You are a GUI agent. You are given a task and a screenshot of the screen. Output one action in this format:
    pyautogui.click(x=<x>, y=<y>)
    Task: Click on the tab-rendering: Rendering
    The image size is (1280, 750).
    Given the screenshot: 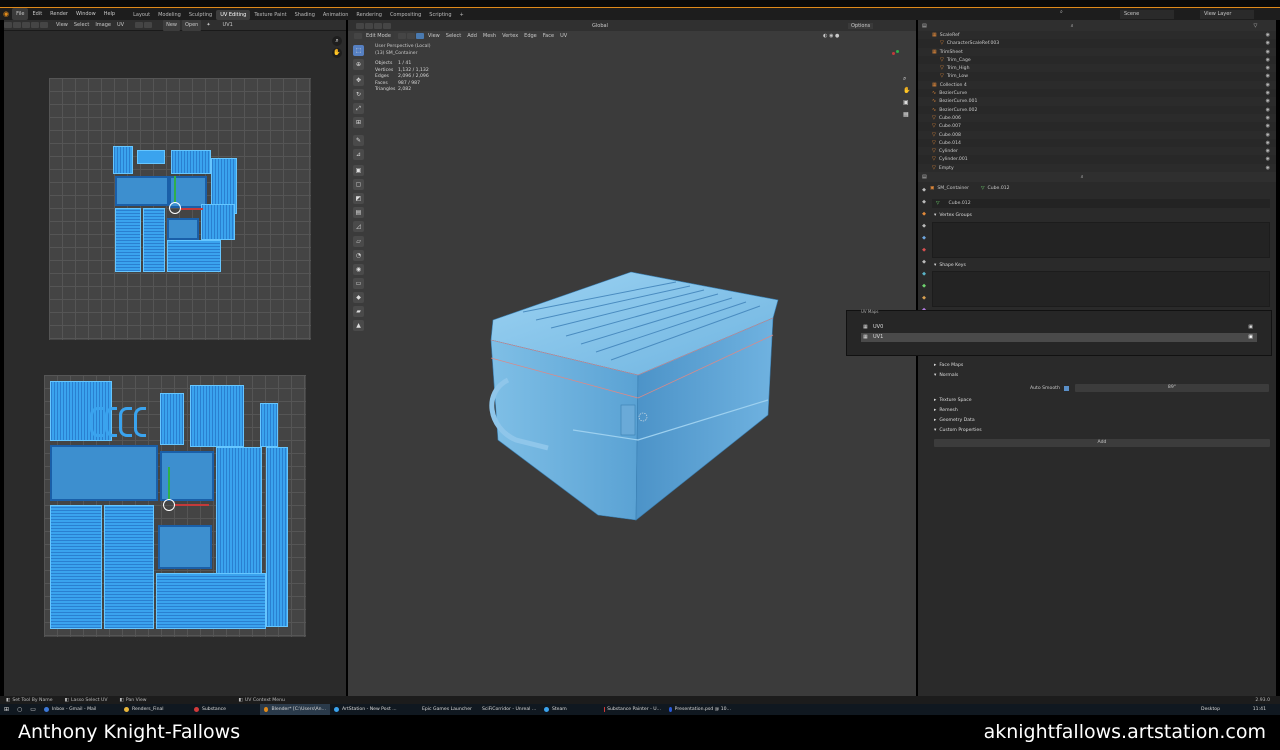 What is the action you would take?
    pyautogui.click(x=369, y=15)
    